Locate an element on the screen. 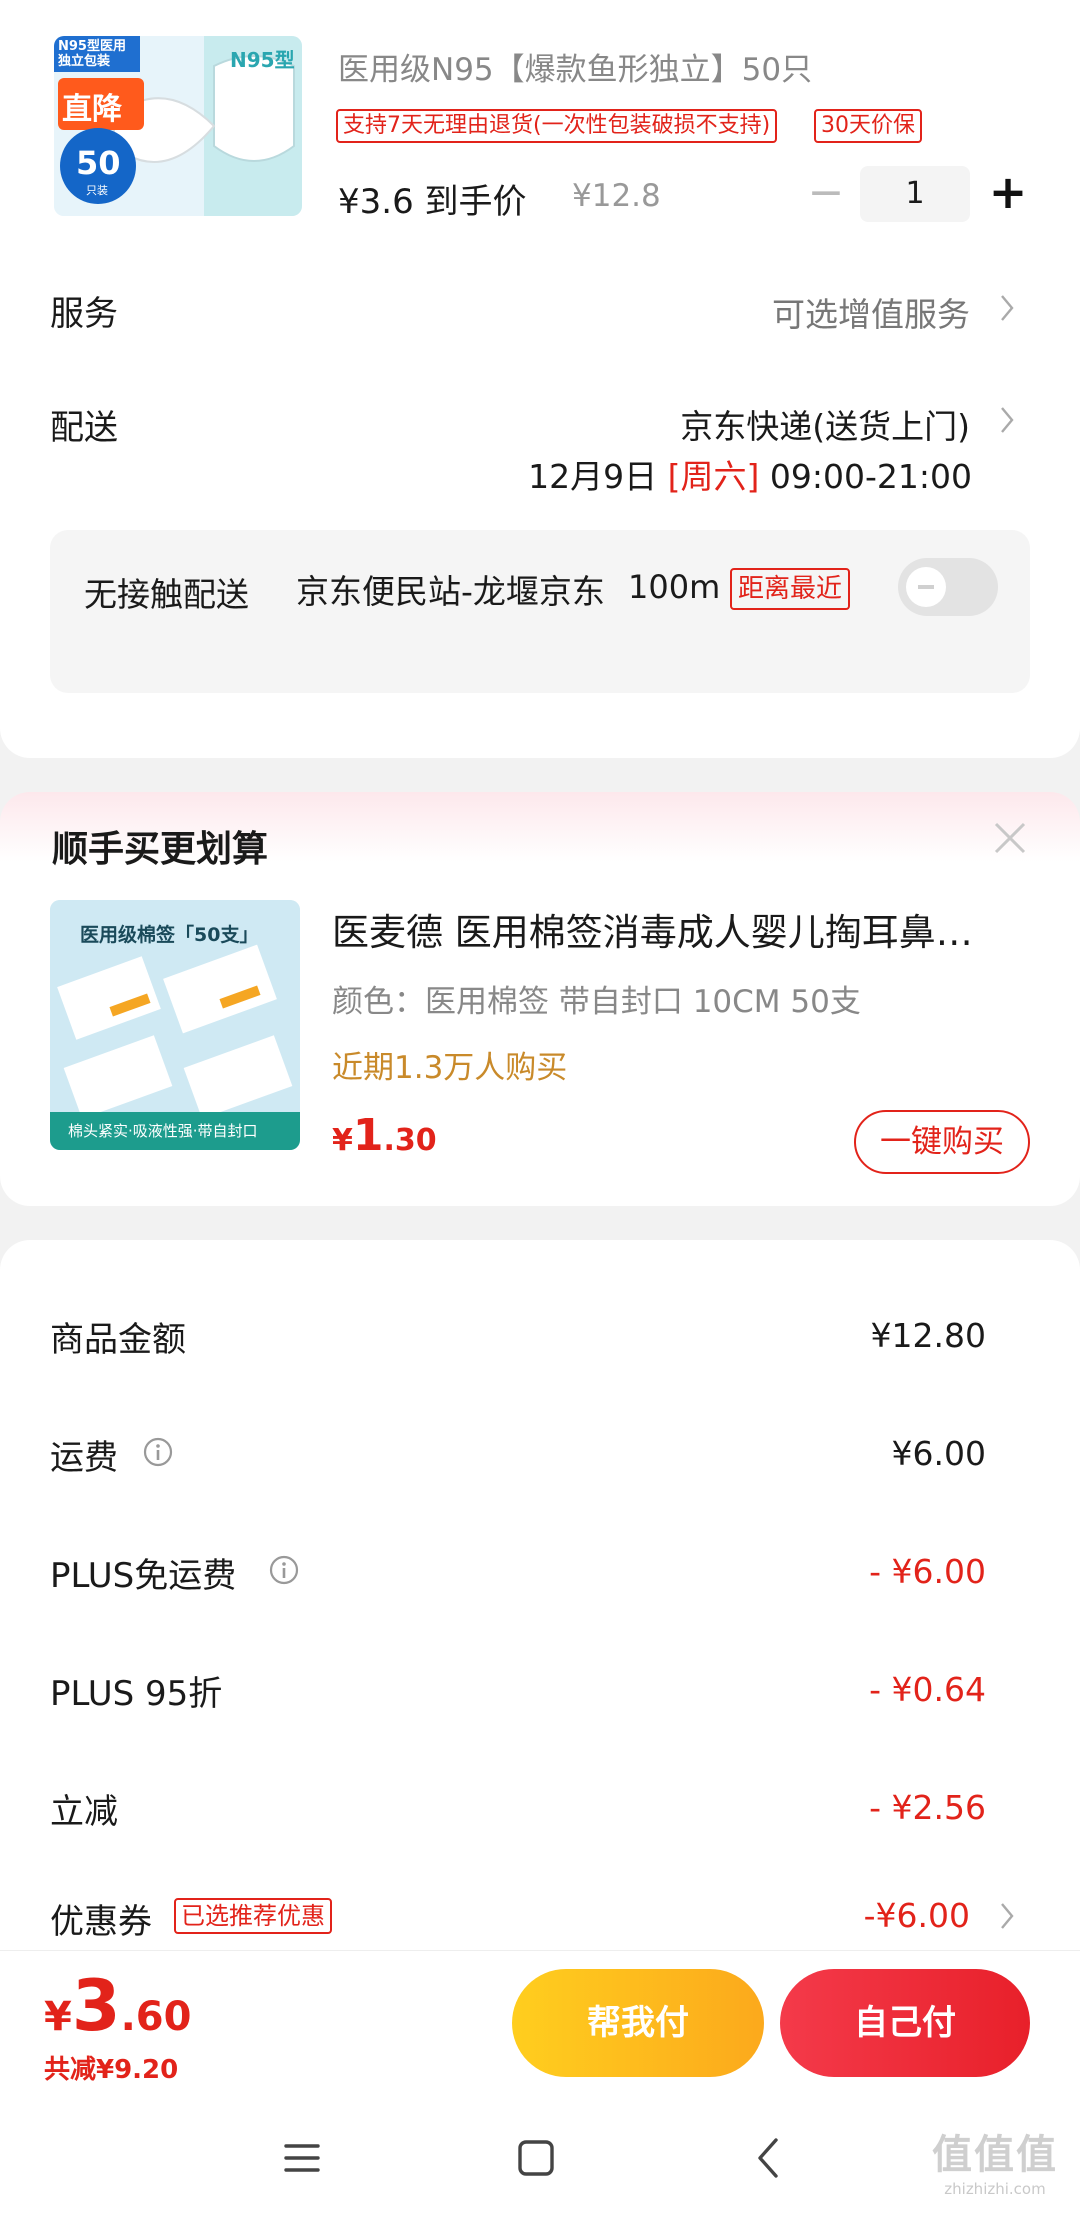 The width and height of the screenshot is (1080, 2218). delivery-method: 京东快递(送货上门) is located at coordinates (825, 424).